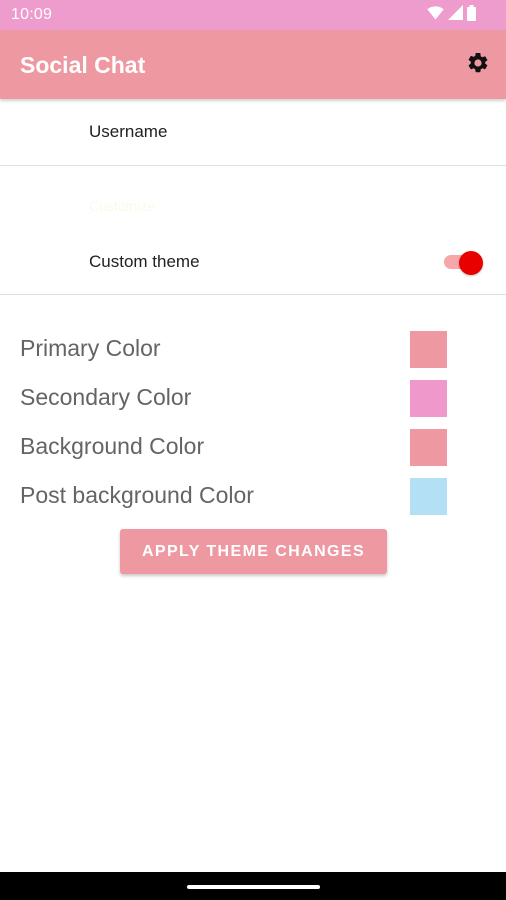 Image resolution: width=506 pixels, height=900 pixels. I want to click on settings-button, so click(478, 65).